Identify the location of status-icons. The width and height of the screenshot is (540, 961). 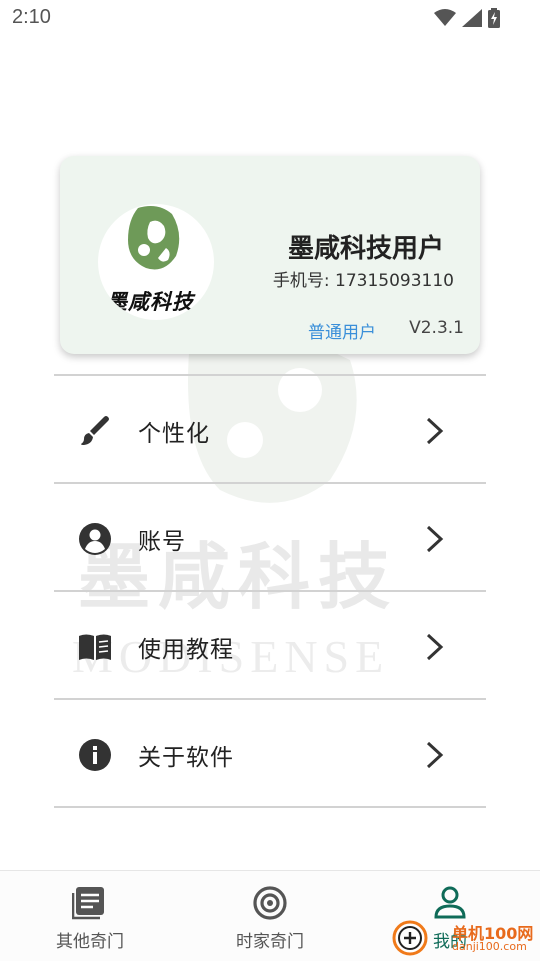
(467, 18).